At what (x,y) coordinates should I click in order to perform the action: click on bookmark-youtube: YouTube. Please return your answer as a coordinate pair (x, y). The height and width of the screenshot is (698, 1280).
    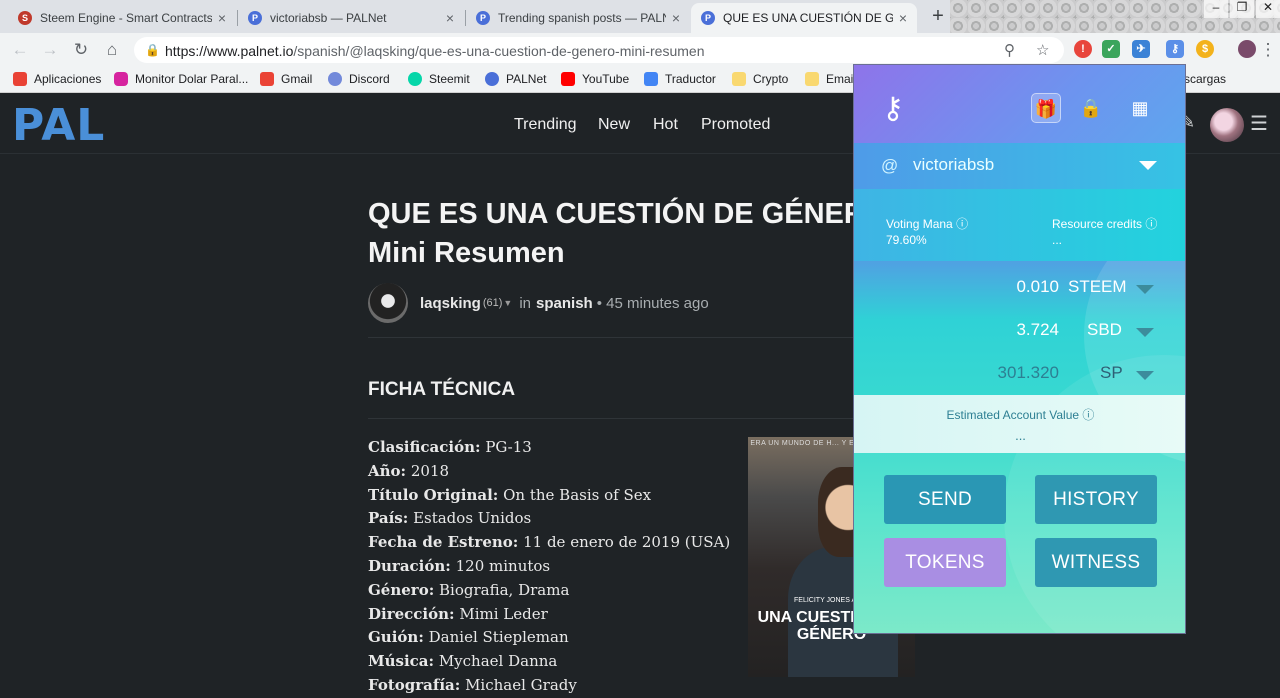
    Looking at the image, I should click on (595, 79).